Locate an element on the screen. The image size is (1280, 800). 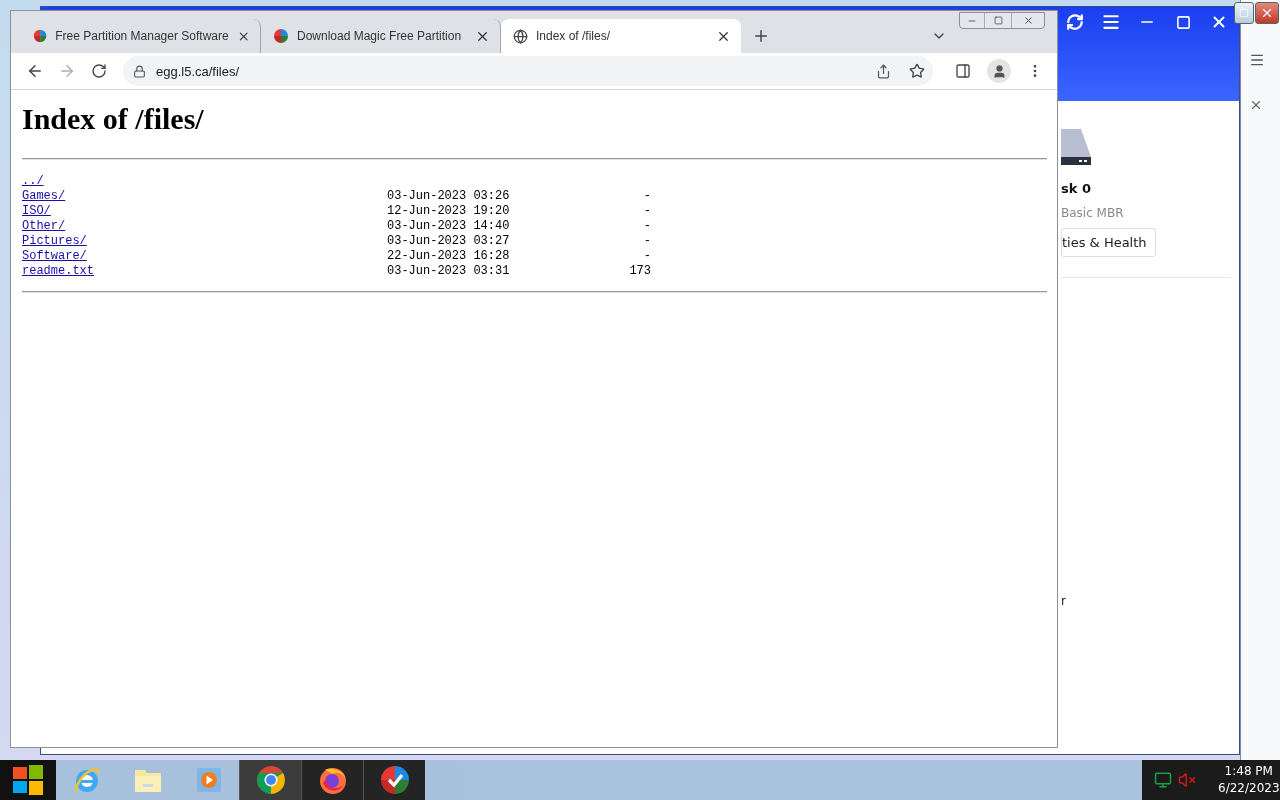
date-text: 22-Jun-2023 16:28 is located at coordinates (448, 256).